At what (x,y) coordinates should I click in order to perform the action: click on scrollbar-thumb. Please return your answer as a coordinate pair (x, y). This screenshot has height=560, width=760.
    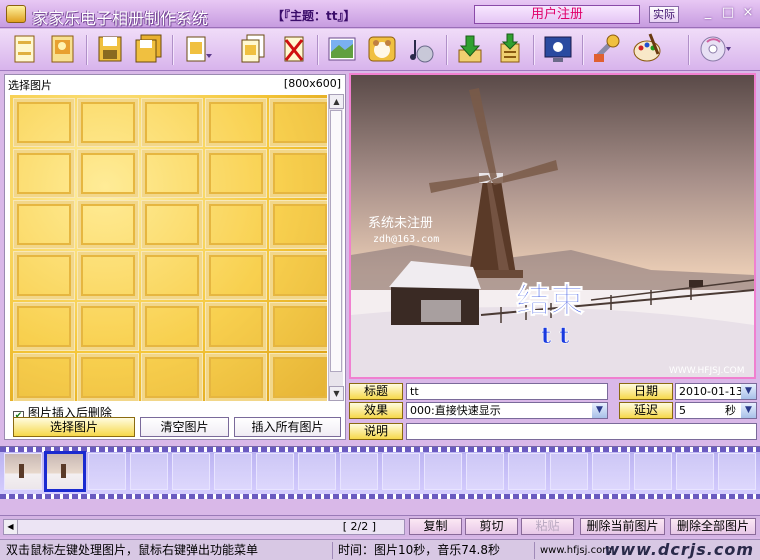
    Looking at the image, I should click on (336, 241).